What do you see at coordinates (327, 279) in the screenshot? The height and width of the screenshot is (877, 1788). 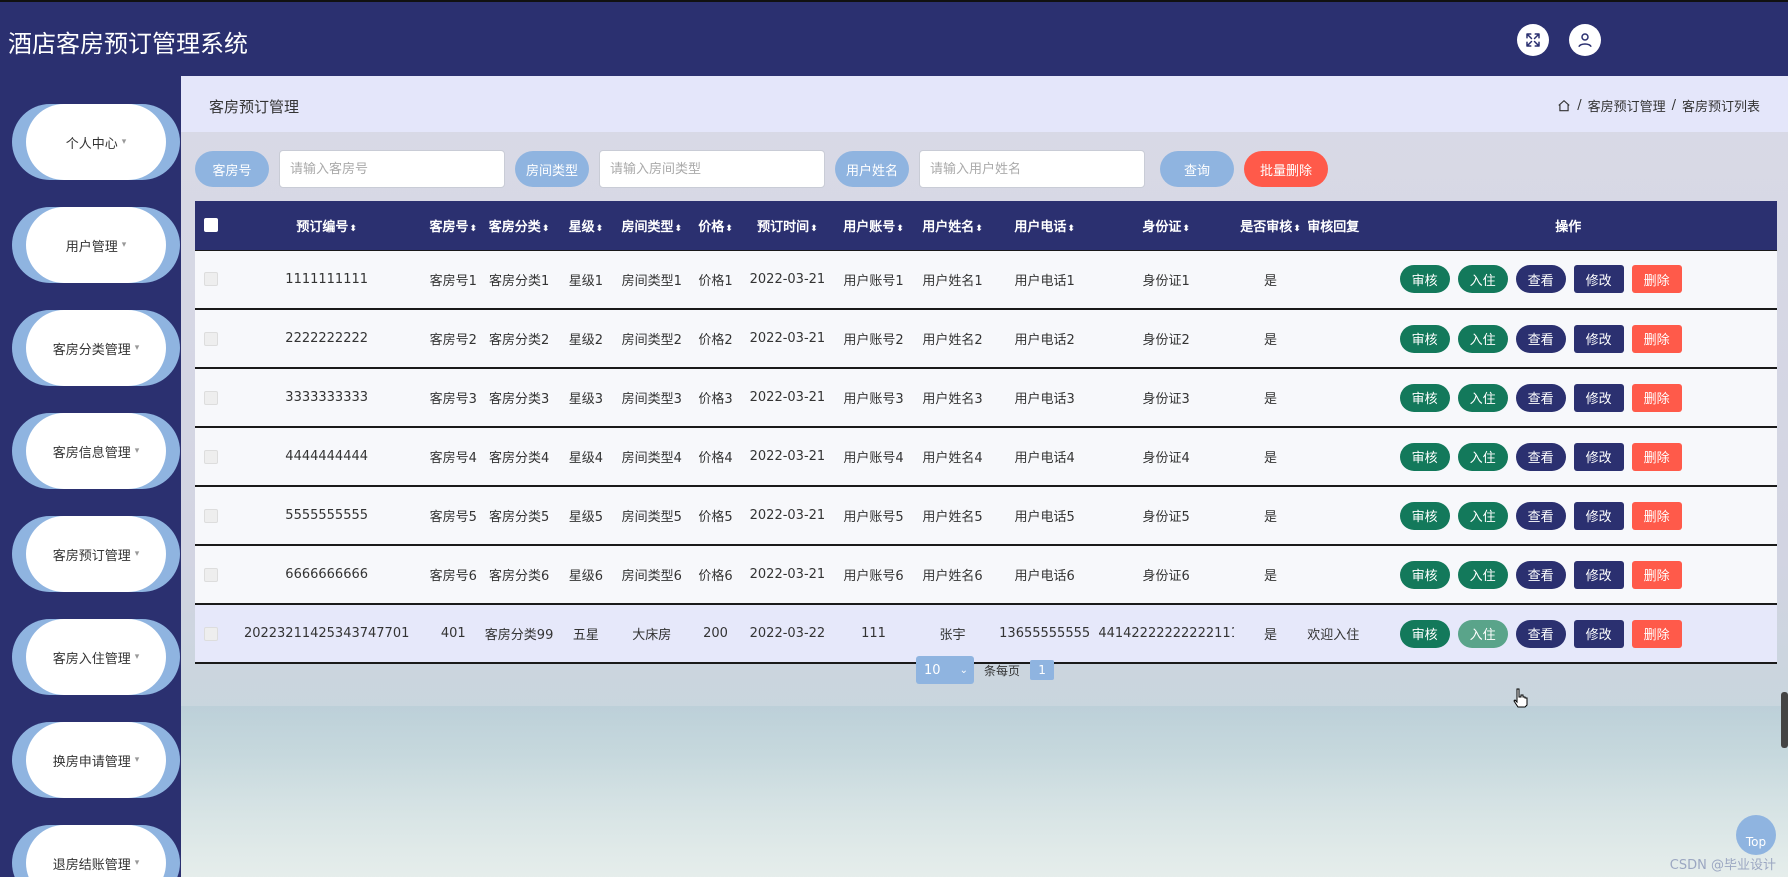 I see `cell-booking-id: 1111111111` at bounding box center [327, 279].